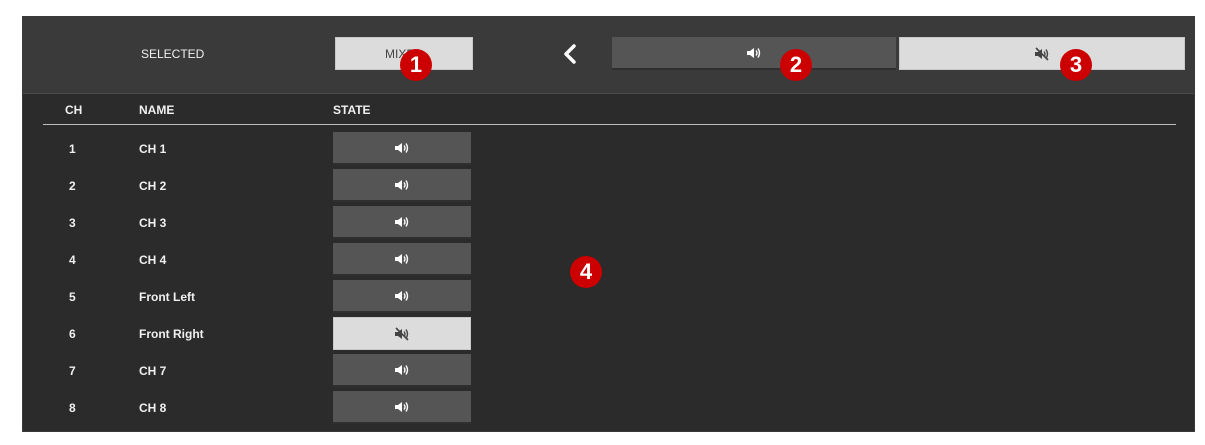 The width and height of the screenshot is (1205, 445). I want to click on column-header-name: NAME, so click(157, 110).